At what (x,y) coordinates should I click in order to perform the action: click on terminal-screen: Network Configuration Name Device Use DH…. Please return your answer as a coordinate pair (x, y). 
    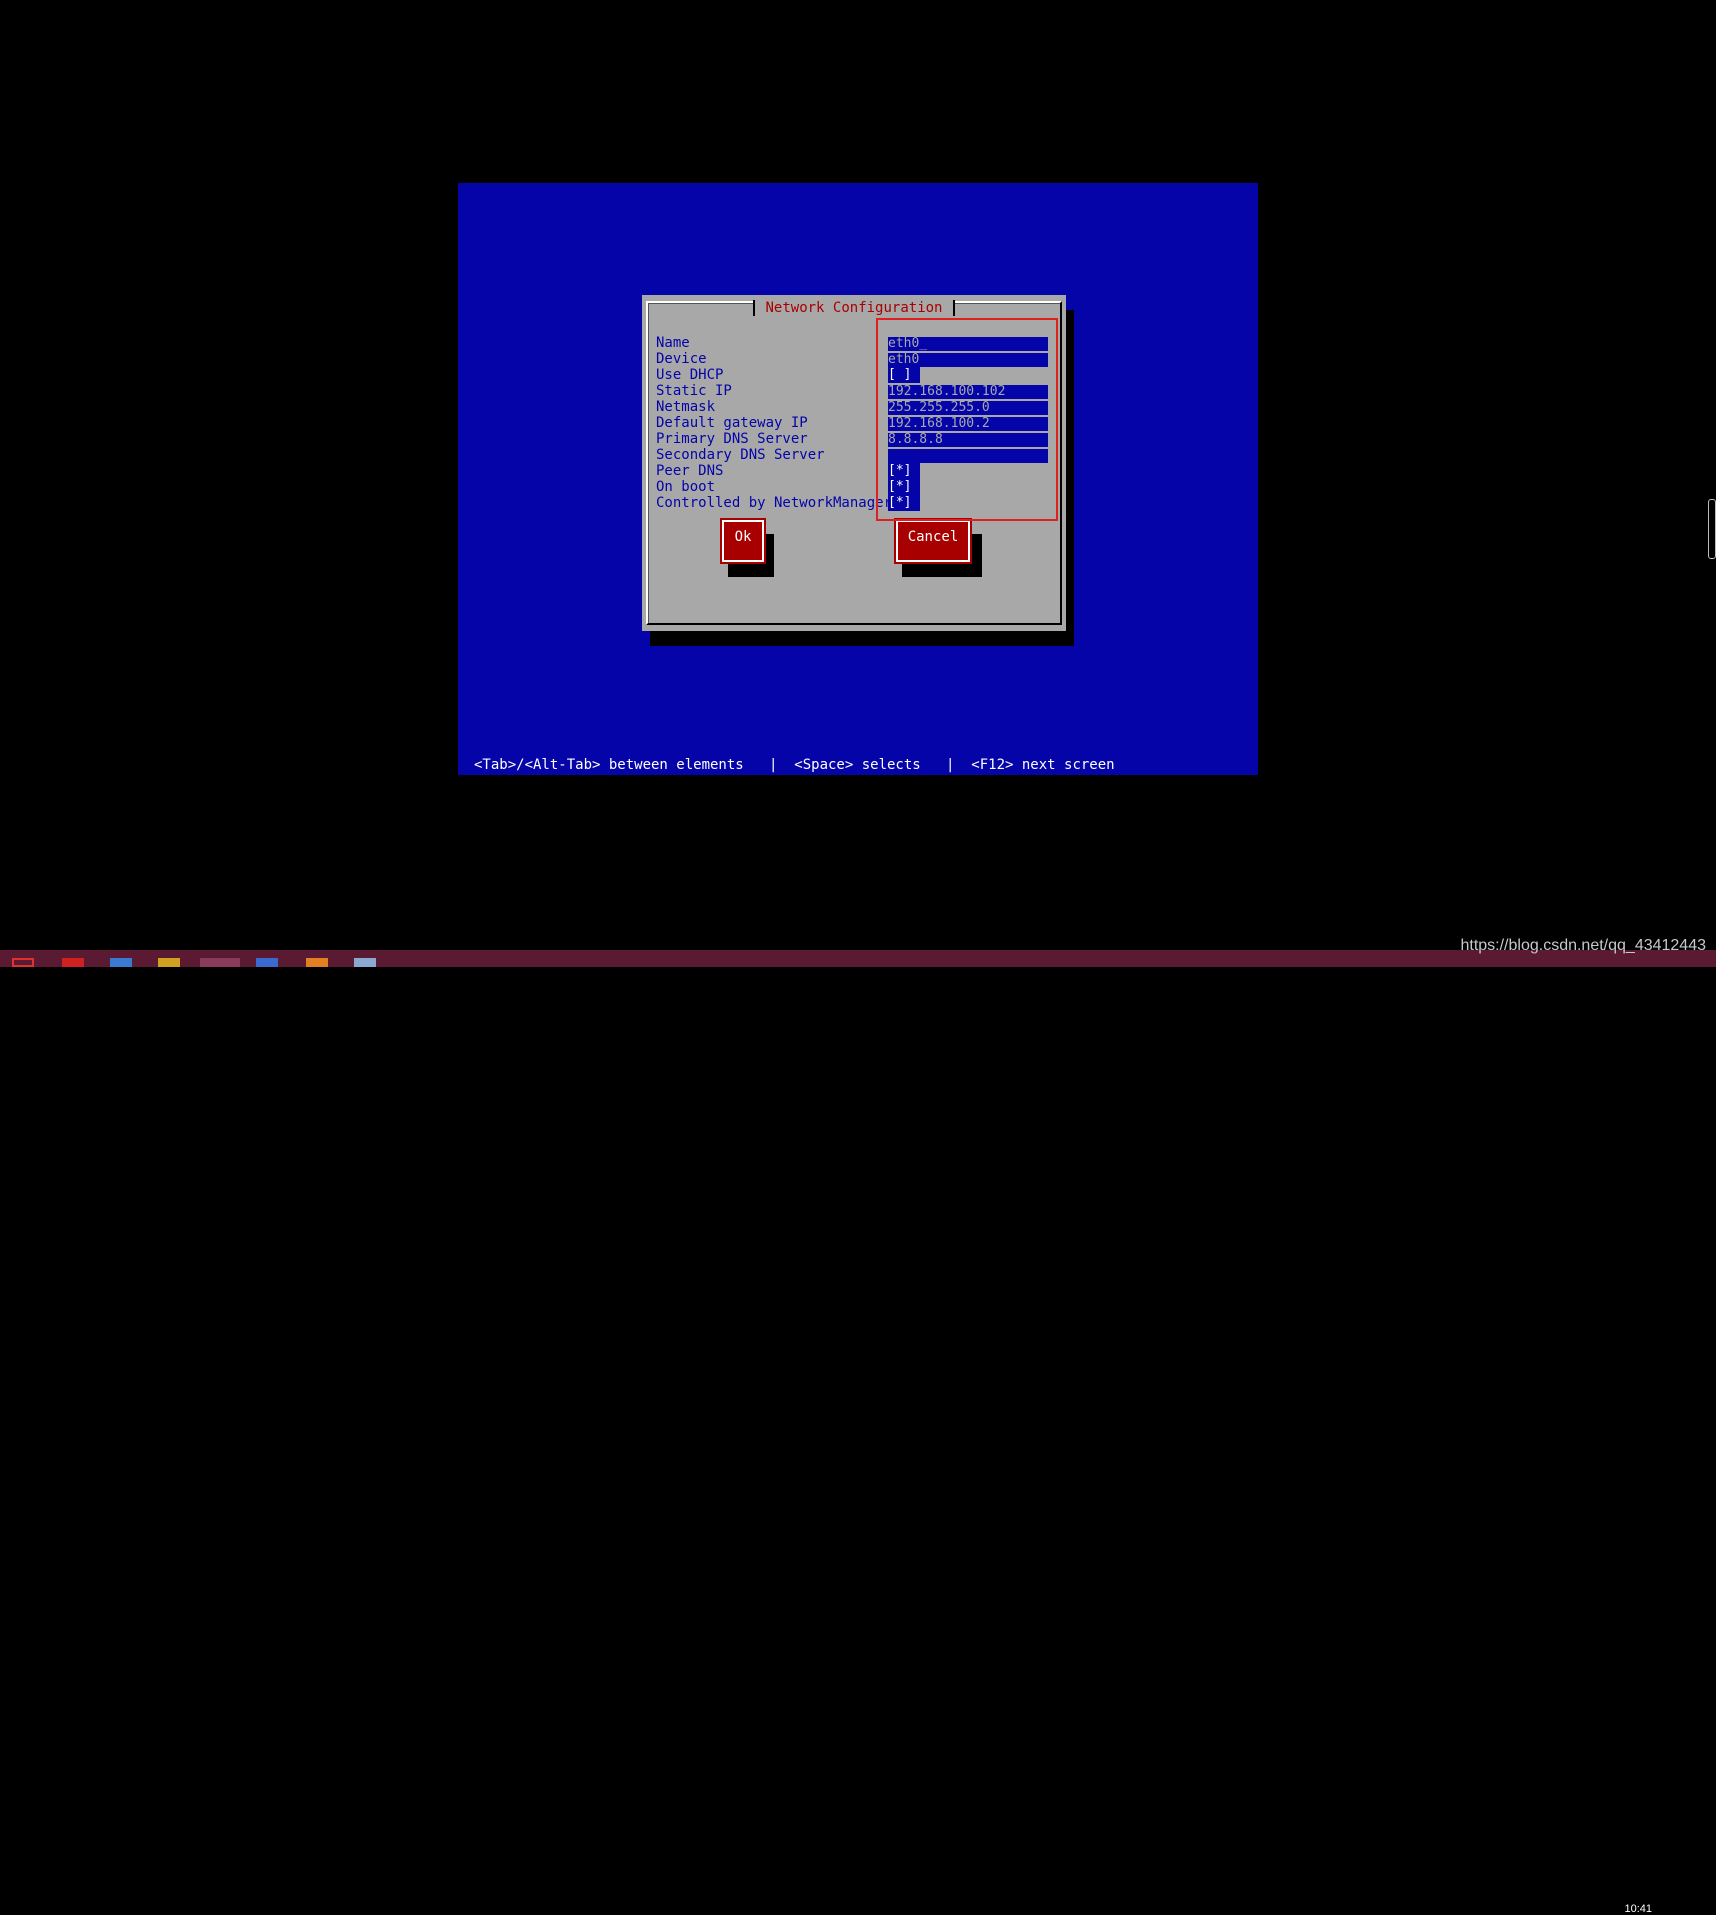
    Looking at the image, I should click on (858, 479).